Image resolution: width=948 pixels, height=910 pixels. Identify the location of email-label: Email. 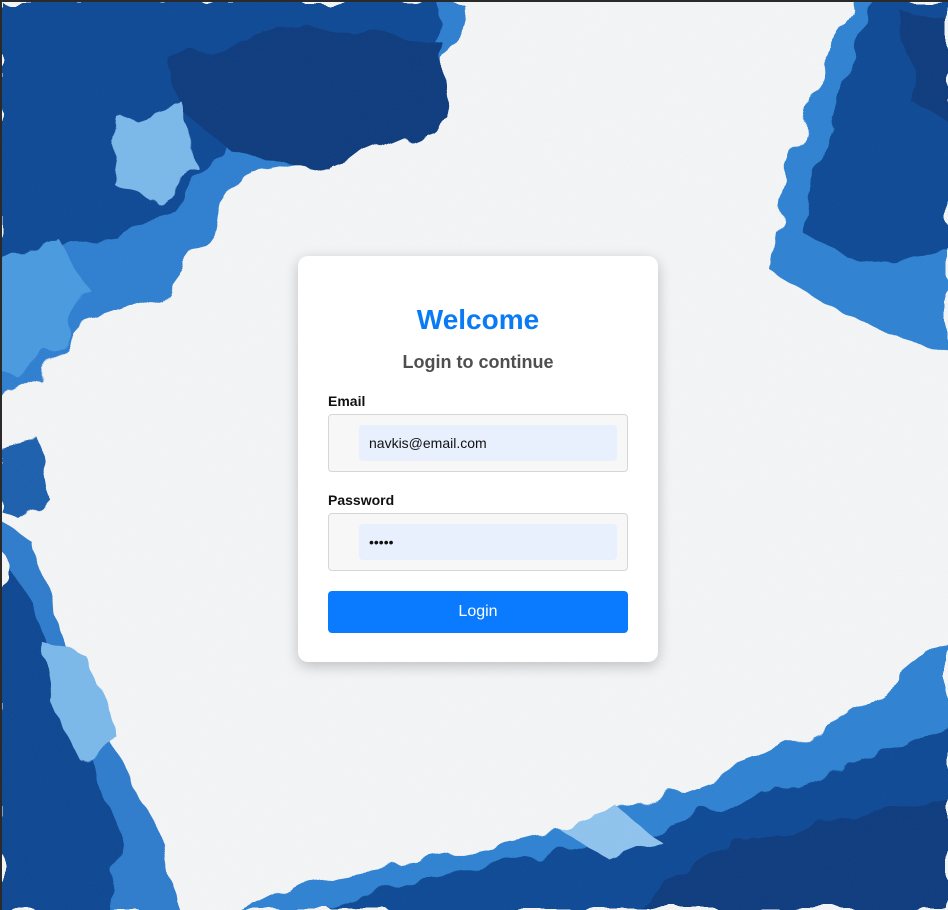
(347, 401).